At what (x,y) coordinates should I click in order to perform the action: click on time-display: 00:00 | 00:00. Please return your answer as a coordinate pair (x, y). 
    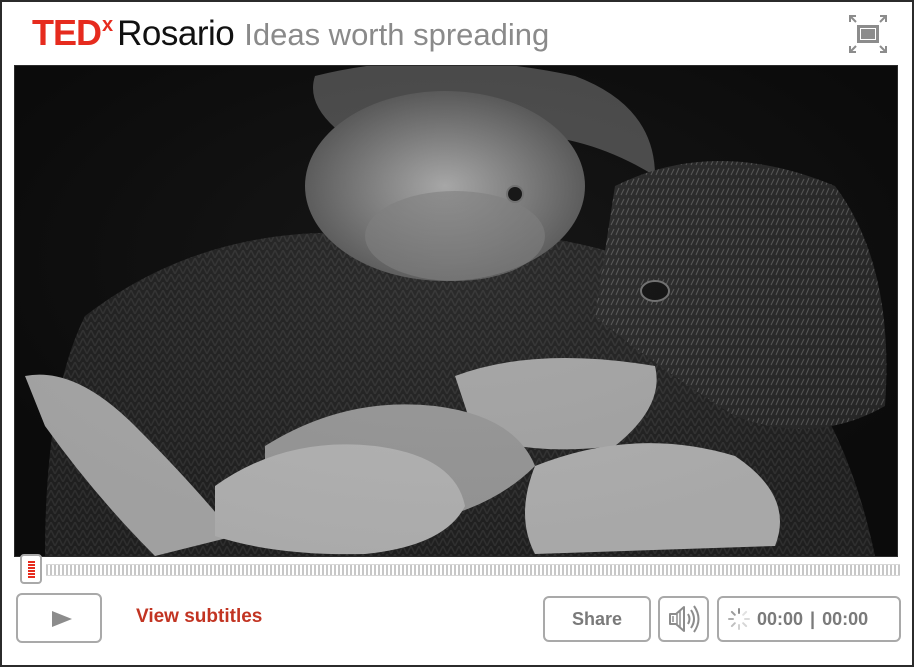
    Looking at the image, I should click on (809, 619).